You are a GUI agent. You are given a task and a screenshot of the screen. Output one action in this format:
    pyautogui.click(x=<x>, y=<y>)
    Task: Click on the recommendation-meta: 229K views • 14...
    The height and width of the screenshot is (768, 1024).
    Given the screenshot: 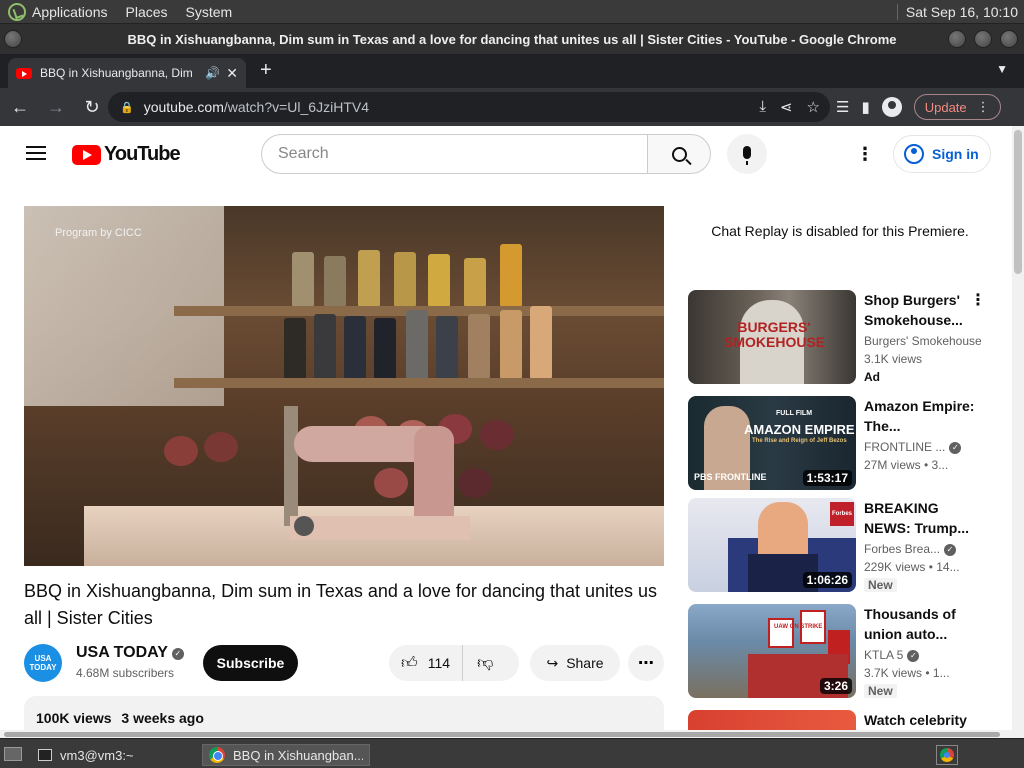 What is the action you would take?
    pyautogui.click(x=912, y=567)
    